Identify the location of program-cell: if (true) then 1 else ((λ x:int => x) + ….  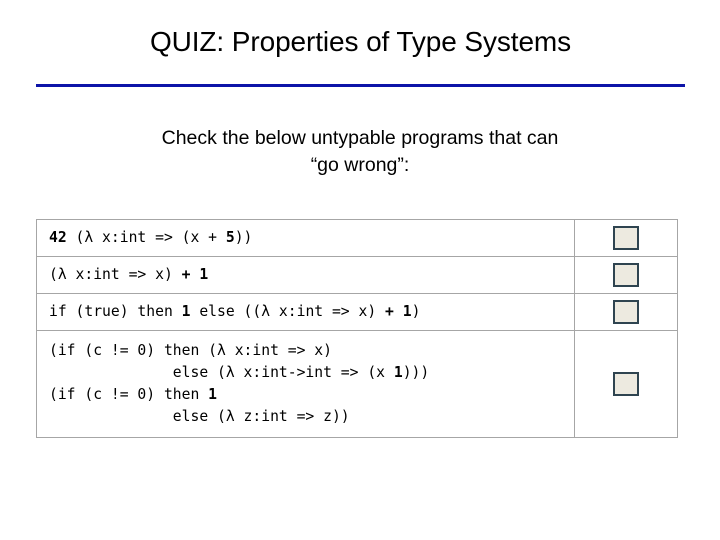
(305, 312).